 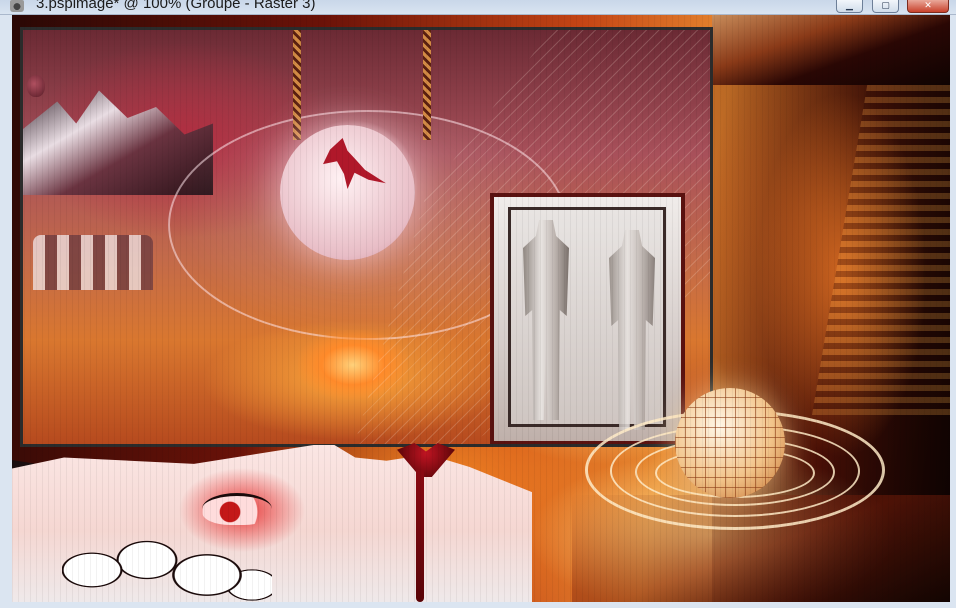 What do you see at coordinates (420, 536) in the screenshot?
I see `lip-drip` at bounding box center [420, 536].